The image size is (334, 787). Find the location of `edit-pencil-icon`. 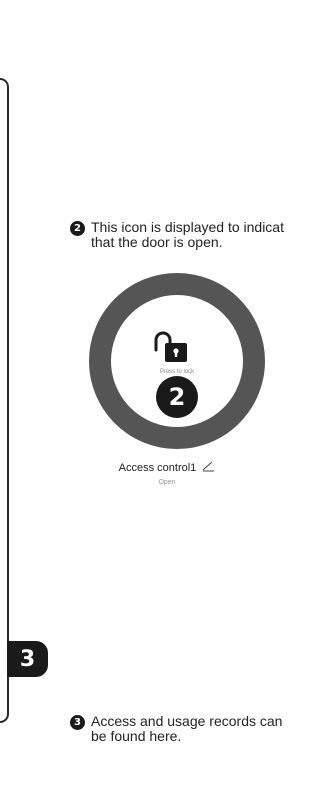

edit-pencil-icon is located at coordinates (208, 466).